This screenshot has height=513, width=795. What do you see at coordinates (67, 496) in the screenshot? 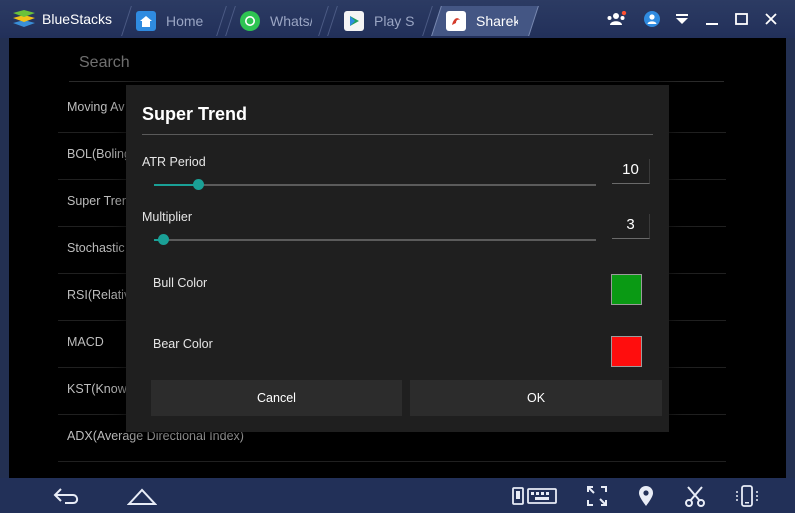
I see `back-icon` at bounding box center [67, 496].